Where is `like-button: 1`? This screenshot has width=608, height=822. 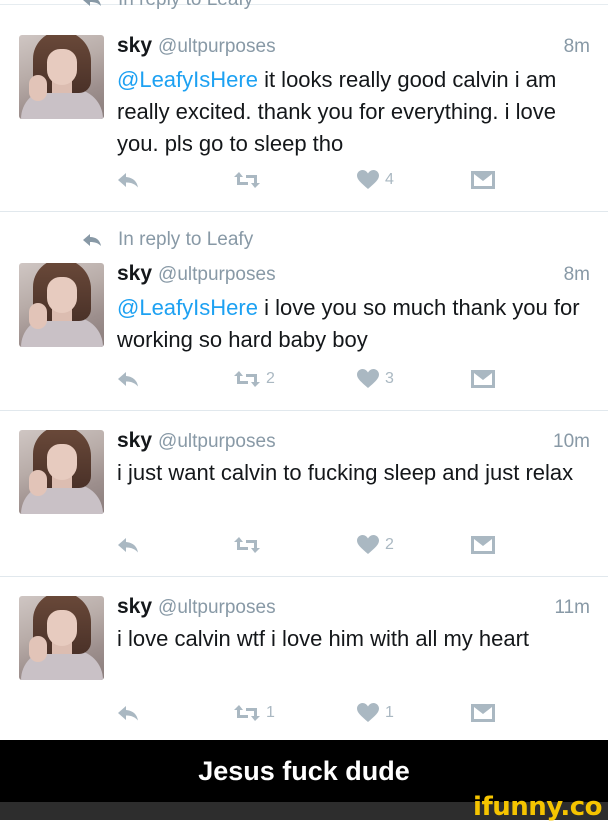
like-button: 1 is located at coordinates (375, 713).